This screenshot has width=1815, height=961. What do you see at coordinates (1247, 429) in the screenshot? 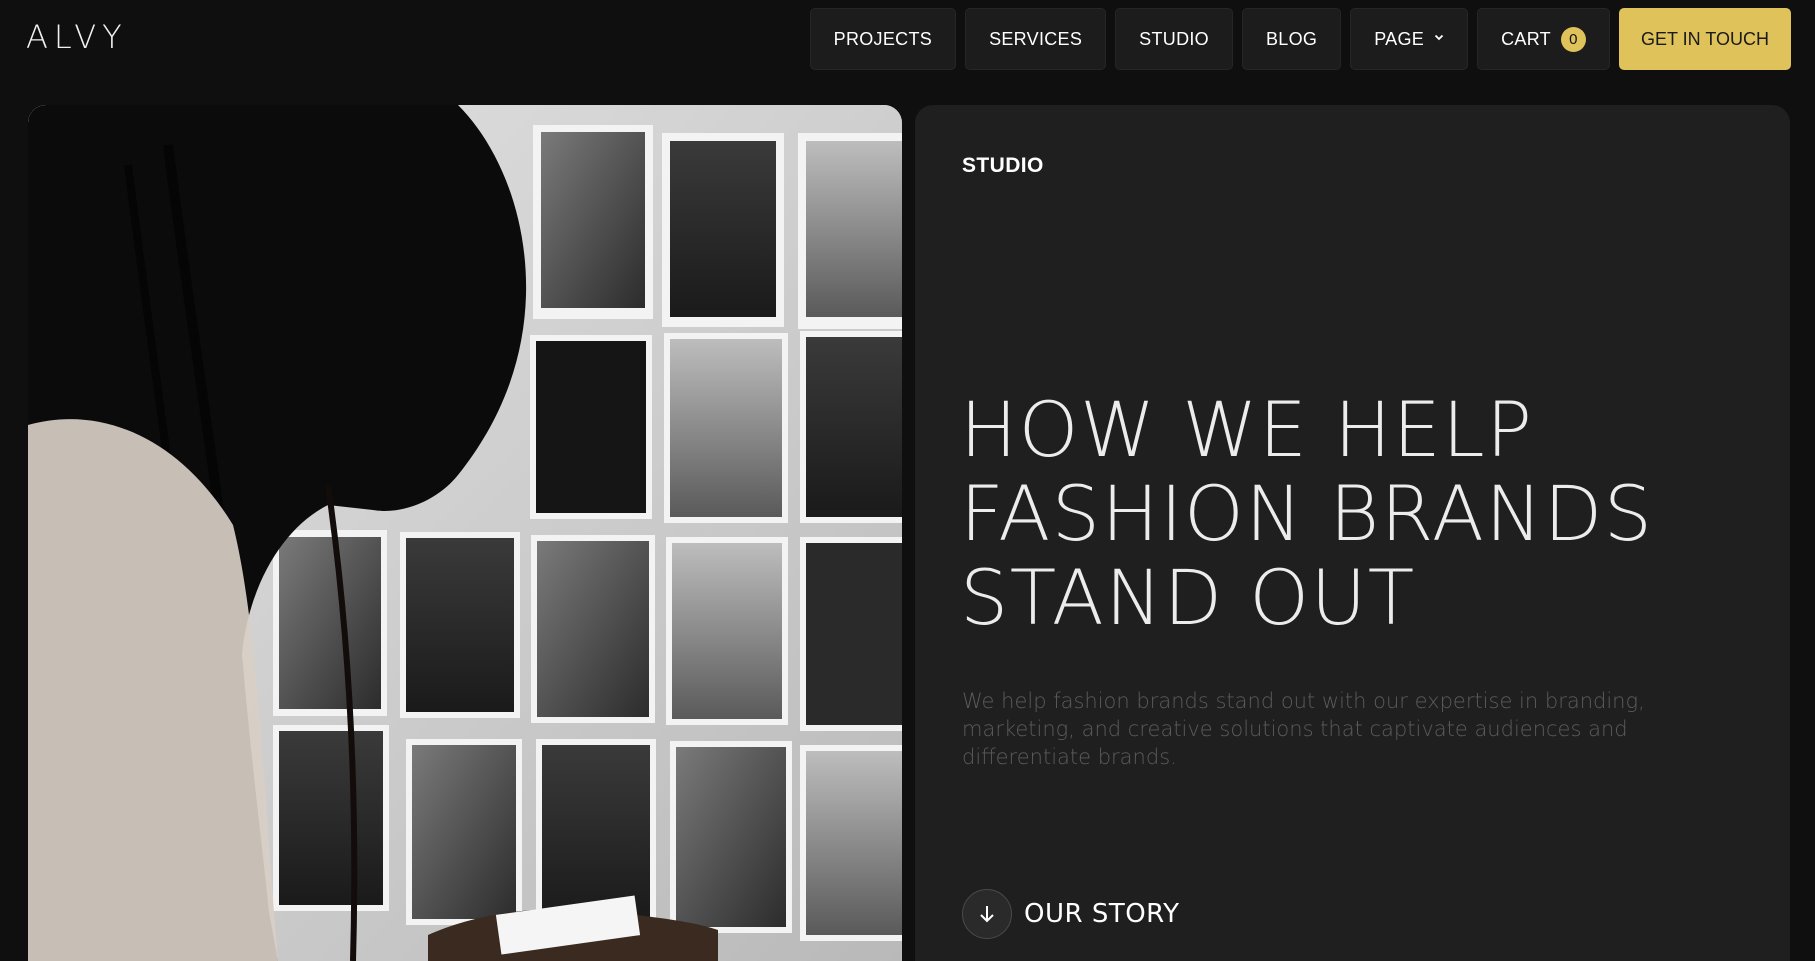
I see `headline-line-1: HOW WE HELP` at bounding box center [1247, 429].